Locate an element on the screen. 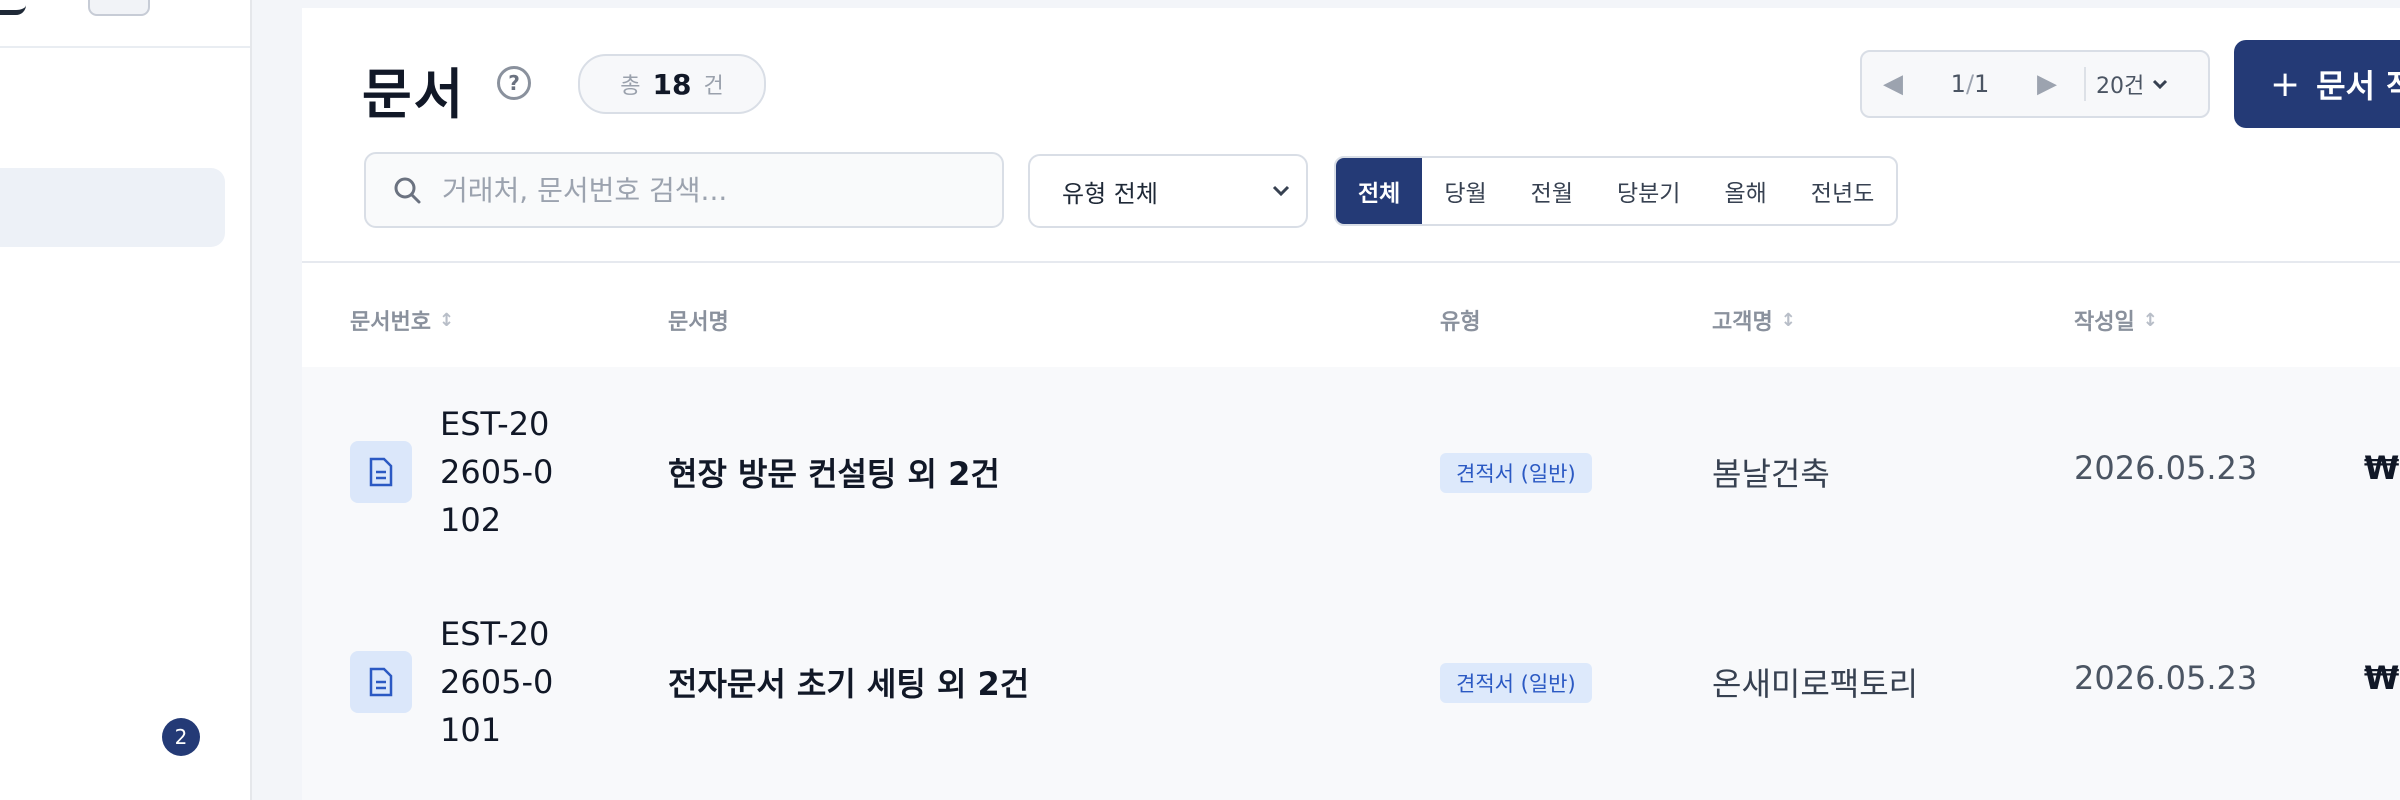 The height and width of the screenshot is (800, 2400). search-icon is located at coordinates (407, 190).